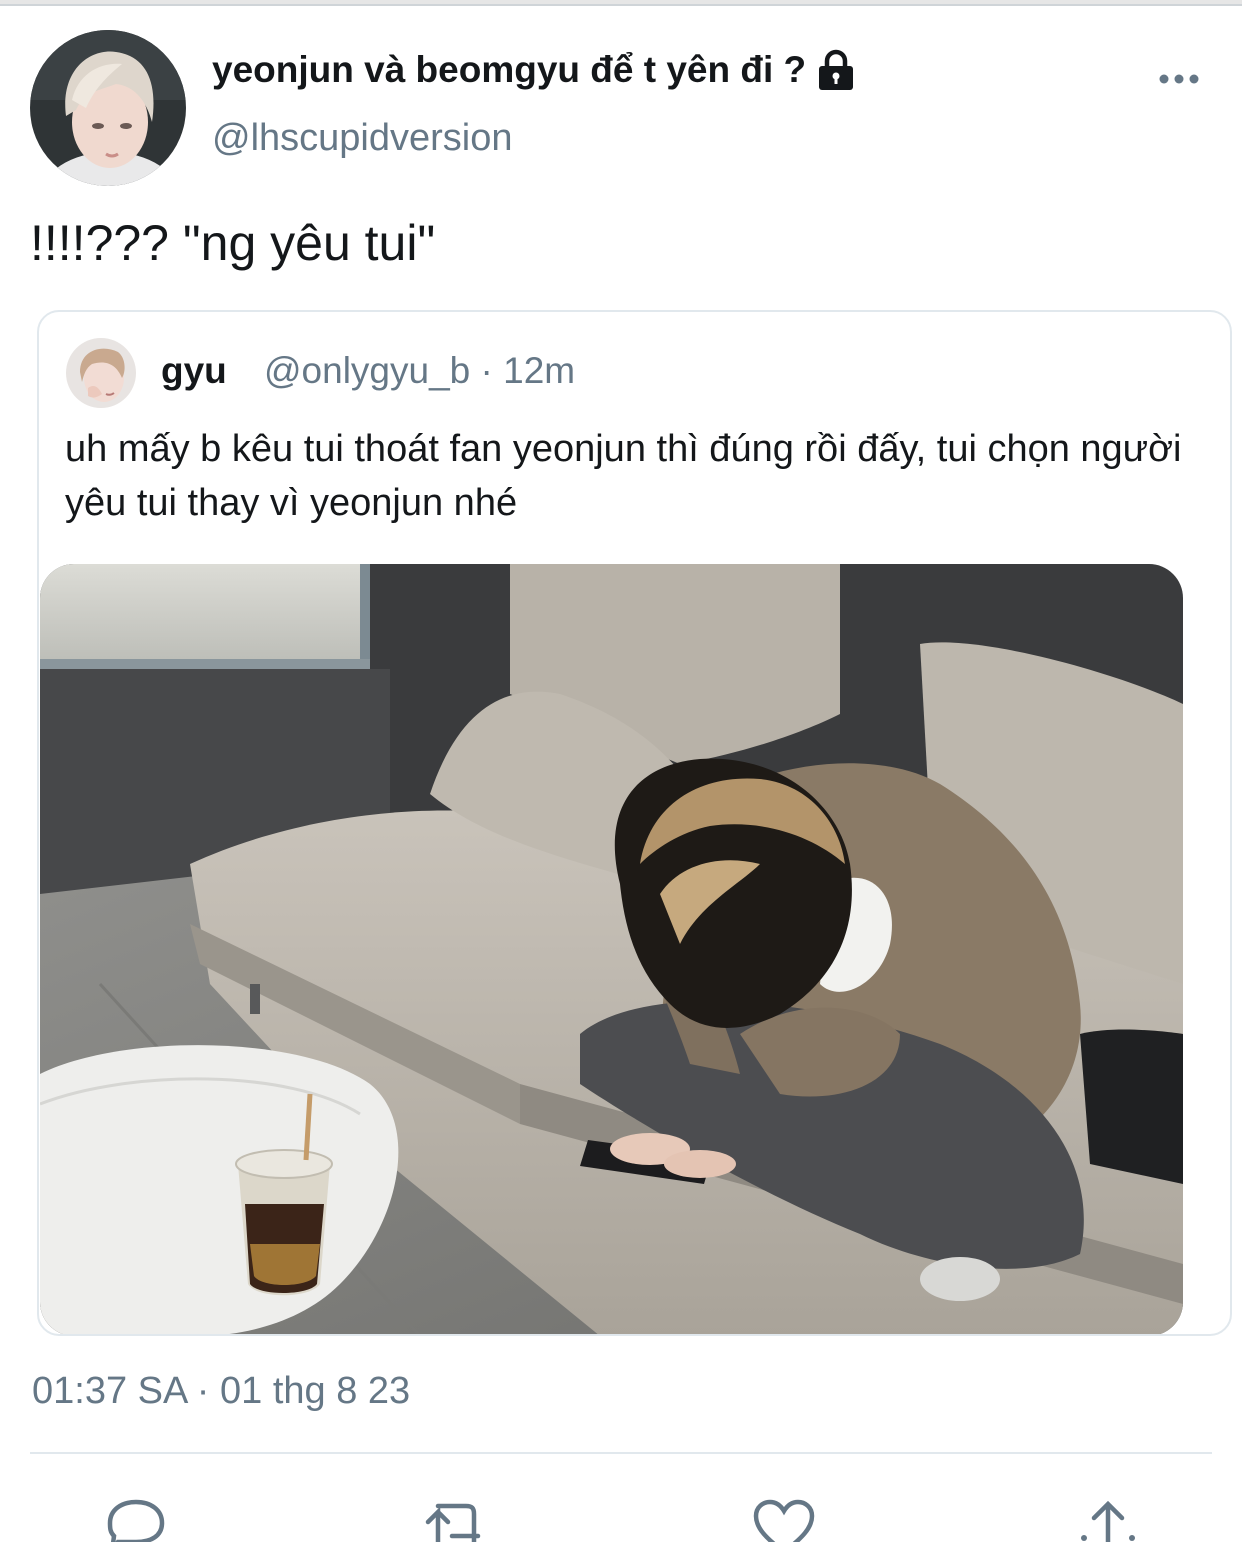 This screenshot has height=1542, width=1242. What do you see at coordinates (362, 138) in the screenshot?
I see `author-handle: @lhscupidversion` at bounding box center [362, 138].